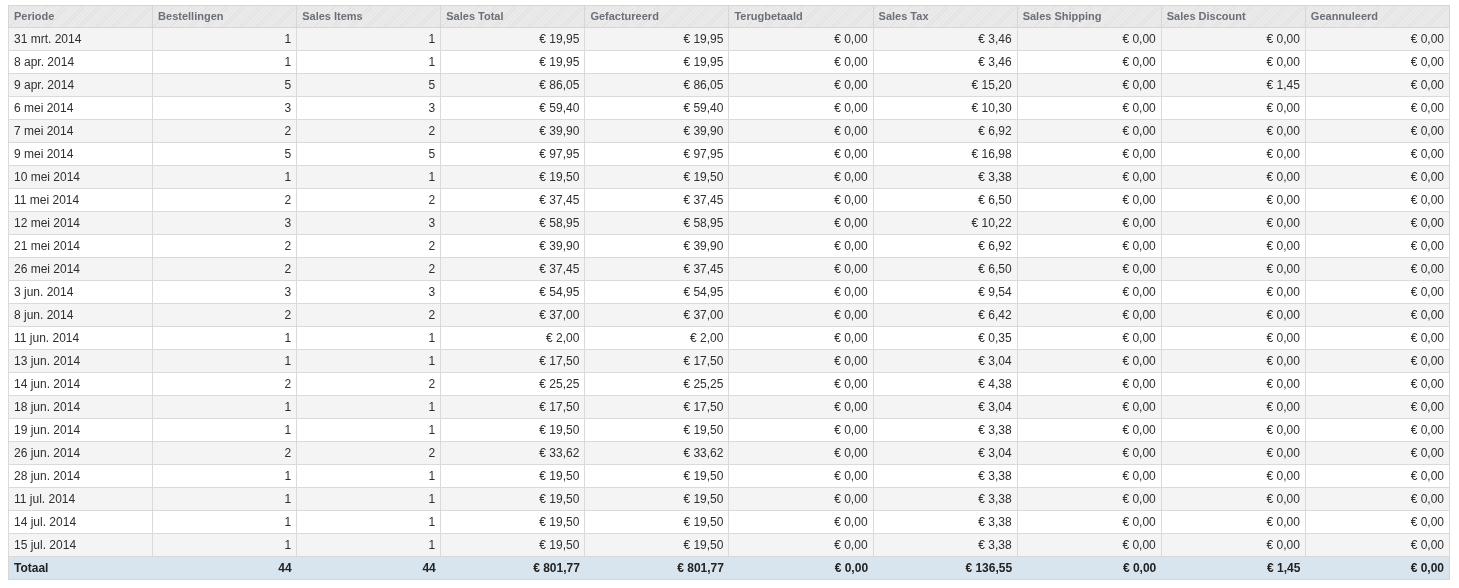 The height and width of the screenshot is (588, 1459). I want to click on table-cell: 9 apr. 2014, so click(80, 85).